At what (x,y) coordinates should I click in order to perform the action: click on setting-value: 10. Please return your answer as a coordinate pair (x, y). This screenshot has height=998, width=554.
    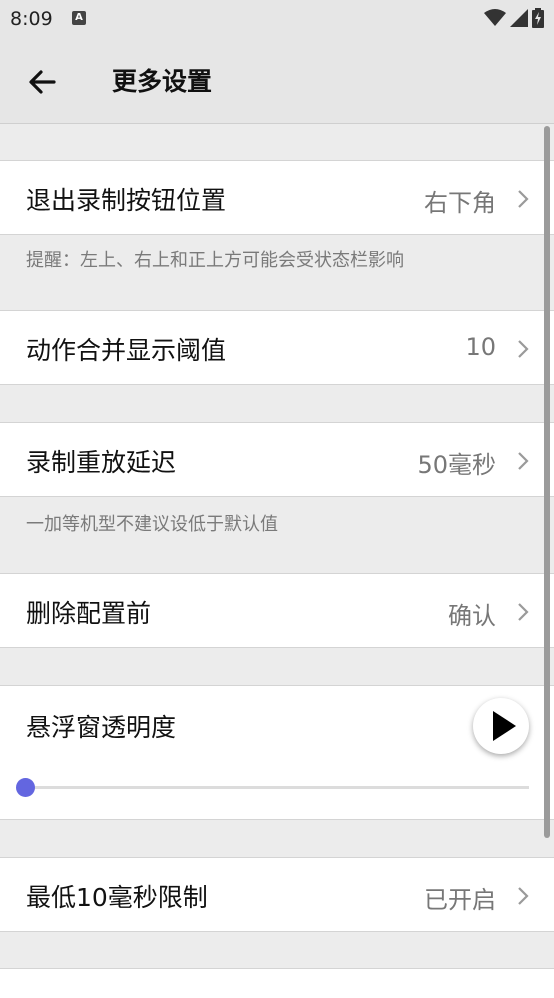
    Looking at the image, I should click on (480, 347).